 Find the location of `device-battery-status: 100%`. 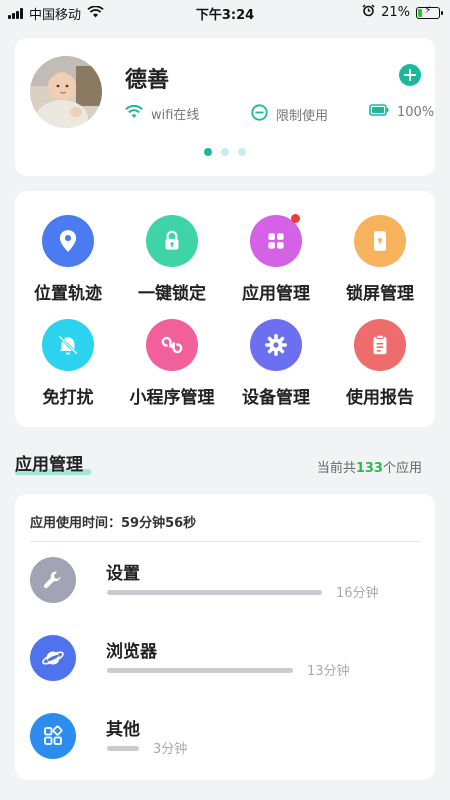

device-battery-status: 100% is located at coordinates (401, 112).